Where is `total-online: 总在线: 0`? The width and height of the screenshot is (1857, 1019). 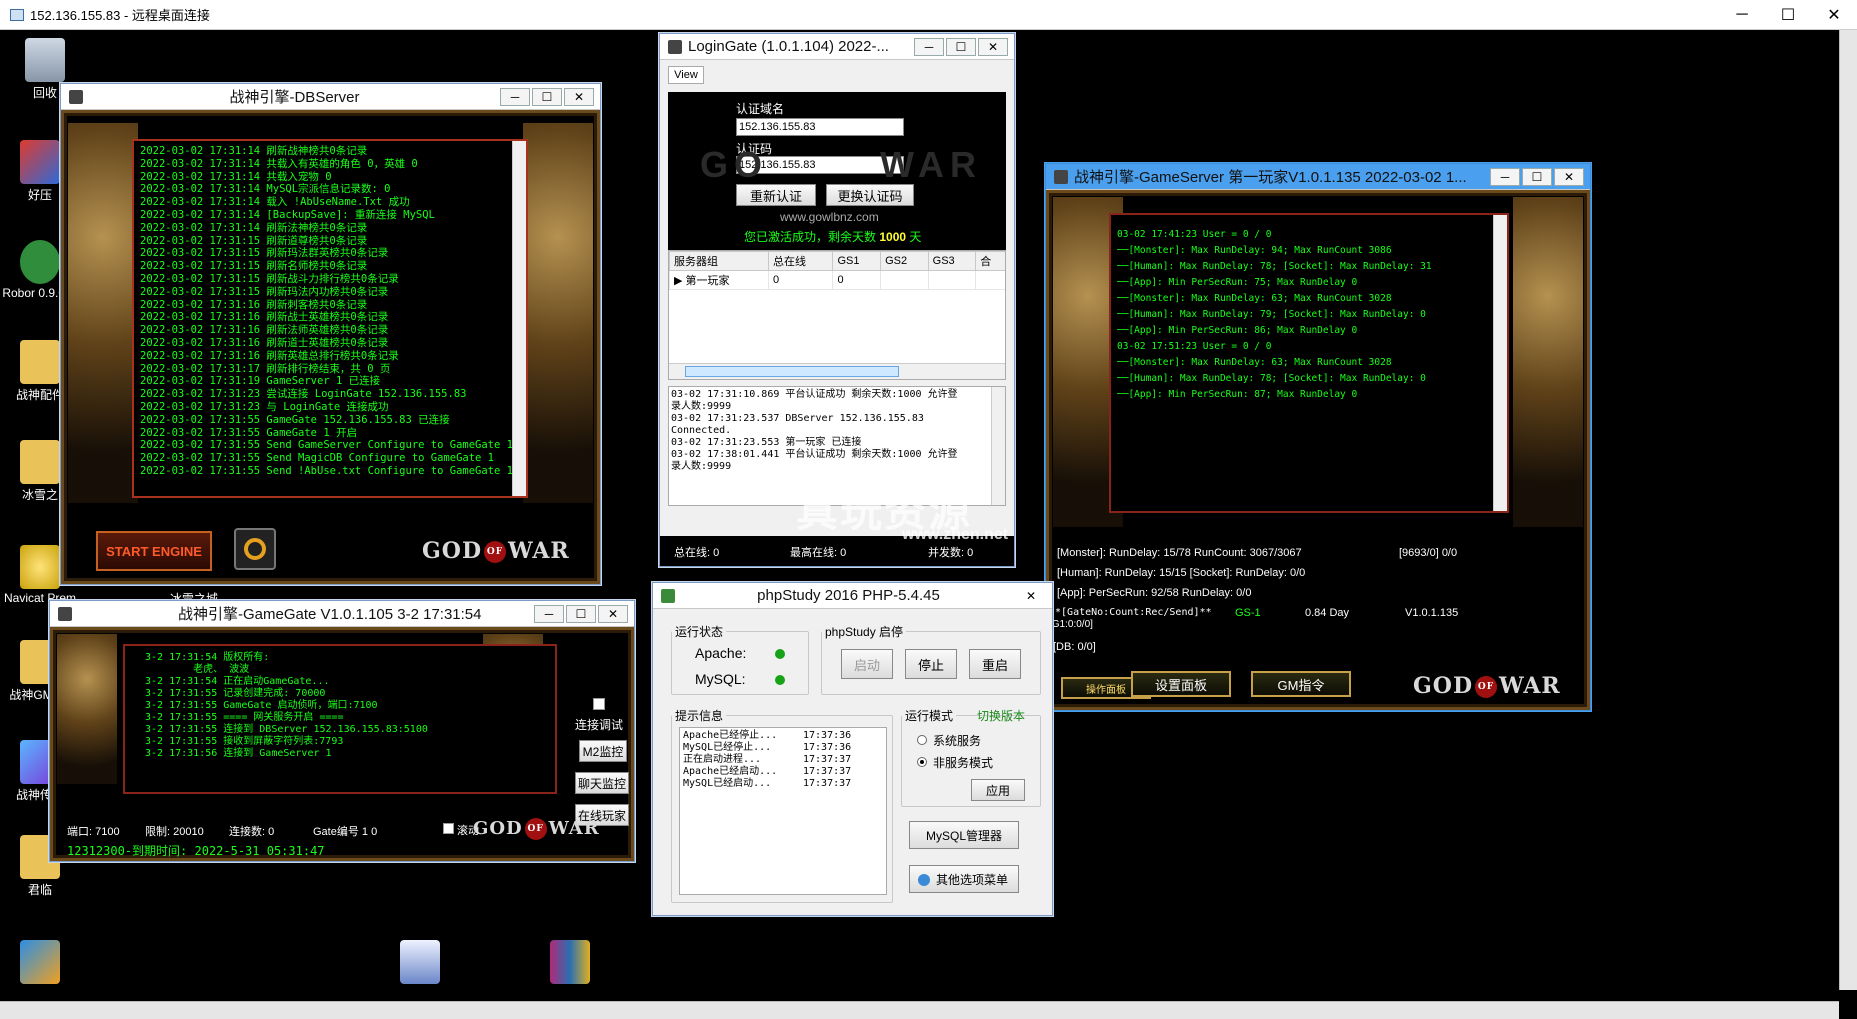
total-online: 总在线: 0 is located at coordinates (697, 553).